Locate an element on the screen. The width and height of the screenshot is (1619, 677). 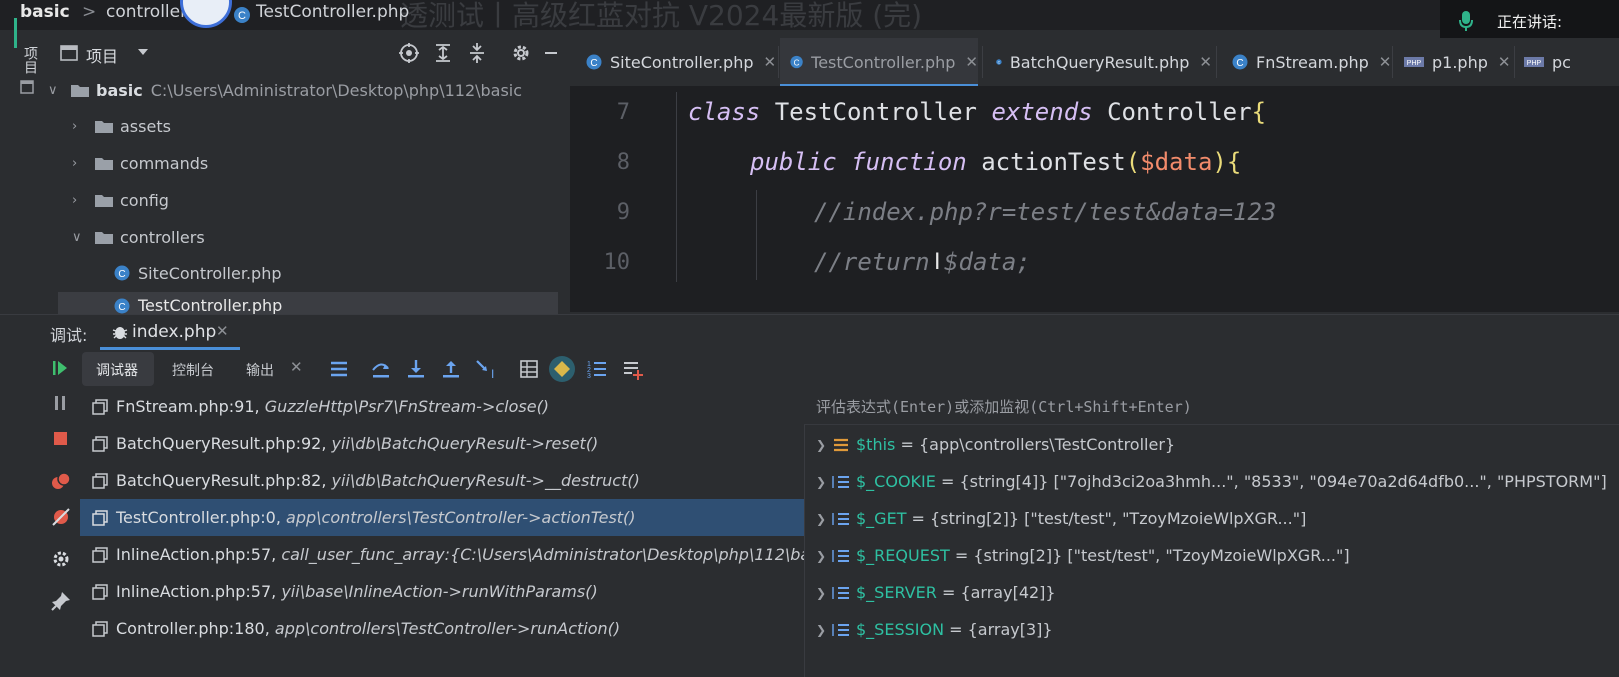
tab-pc: PHP pc is located at coordinates (1571, 62).